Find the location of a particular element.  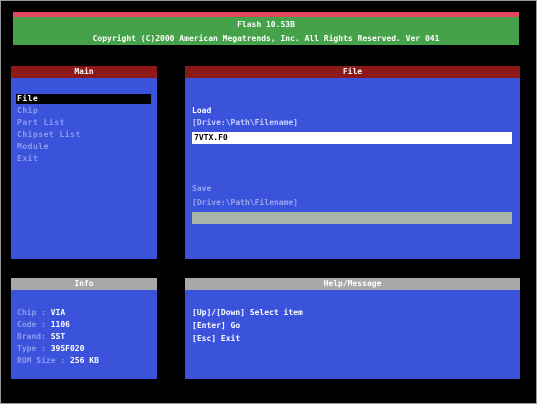

load-label: Load is located at coordinates (202, 110).